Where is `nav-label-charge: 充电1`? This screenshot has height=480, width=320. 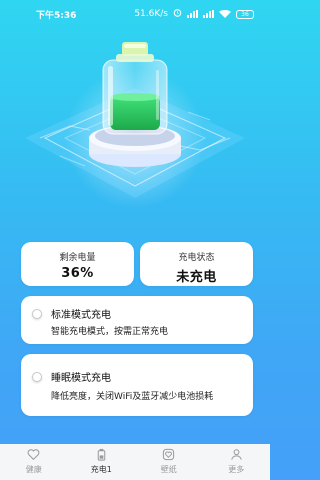 nav-label-charge: 充电1 is located at coordinates (101, 469).